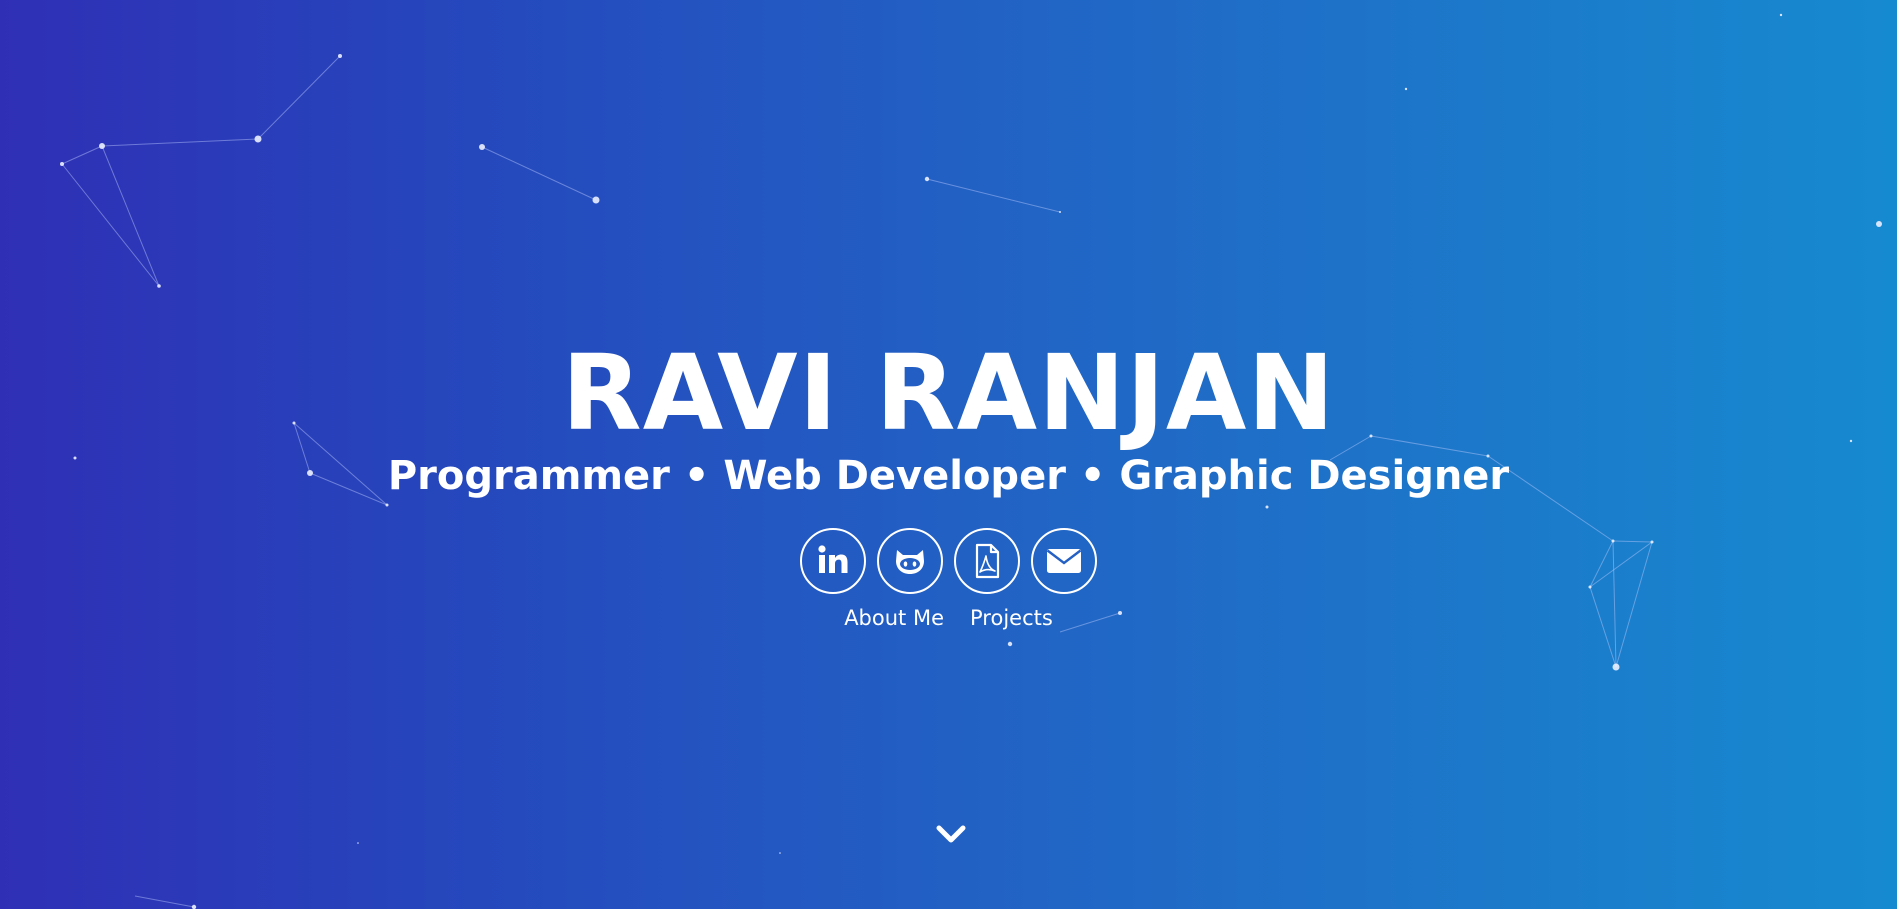  What do you see at coordinates (894, 618) in the screenshot?
I see `about-me-link: About Me` at bounding box center [894, 618].